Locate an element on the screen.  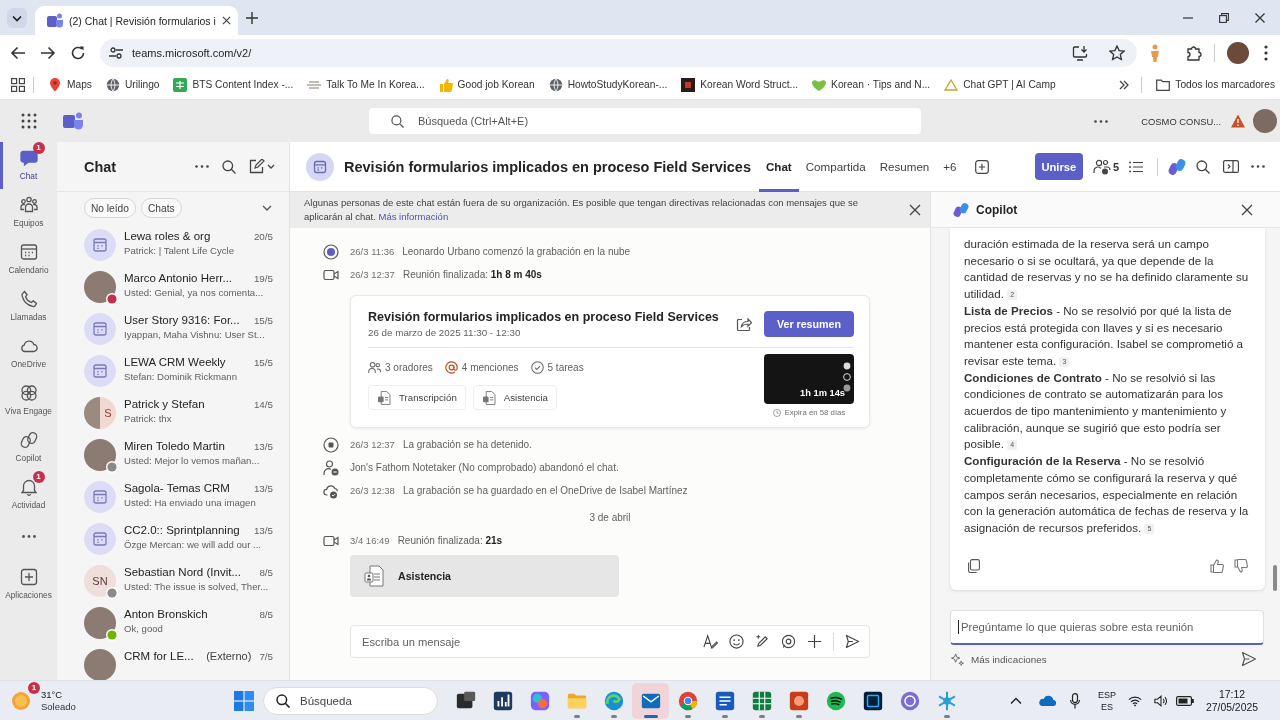
volume-icon is located at coordinates (1161, 700).